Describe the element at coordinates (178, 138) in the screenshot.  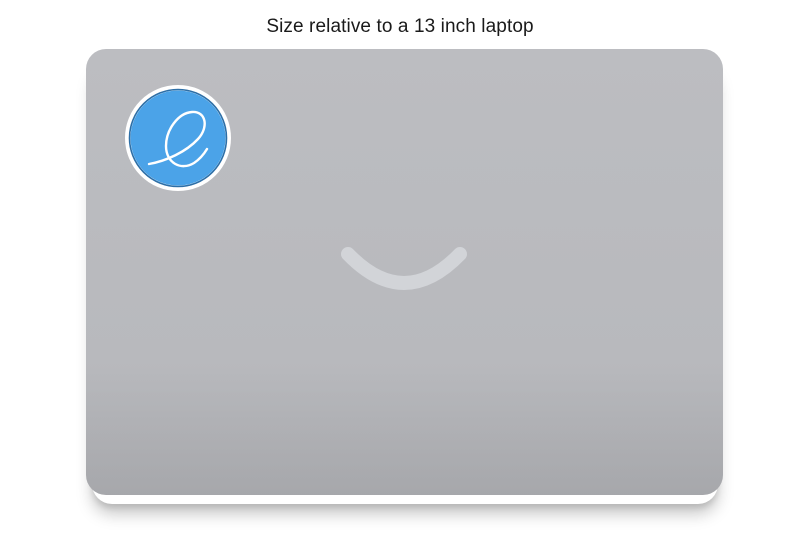
I see `elementary-os-logo-icon` at that location.